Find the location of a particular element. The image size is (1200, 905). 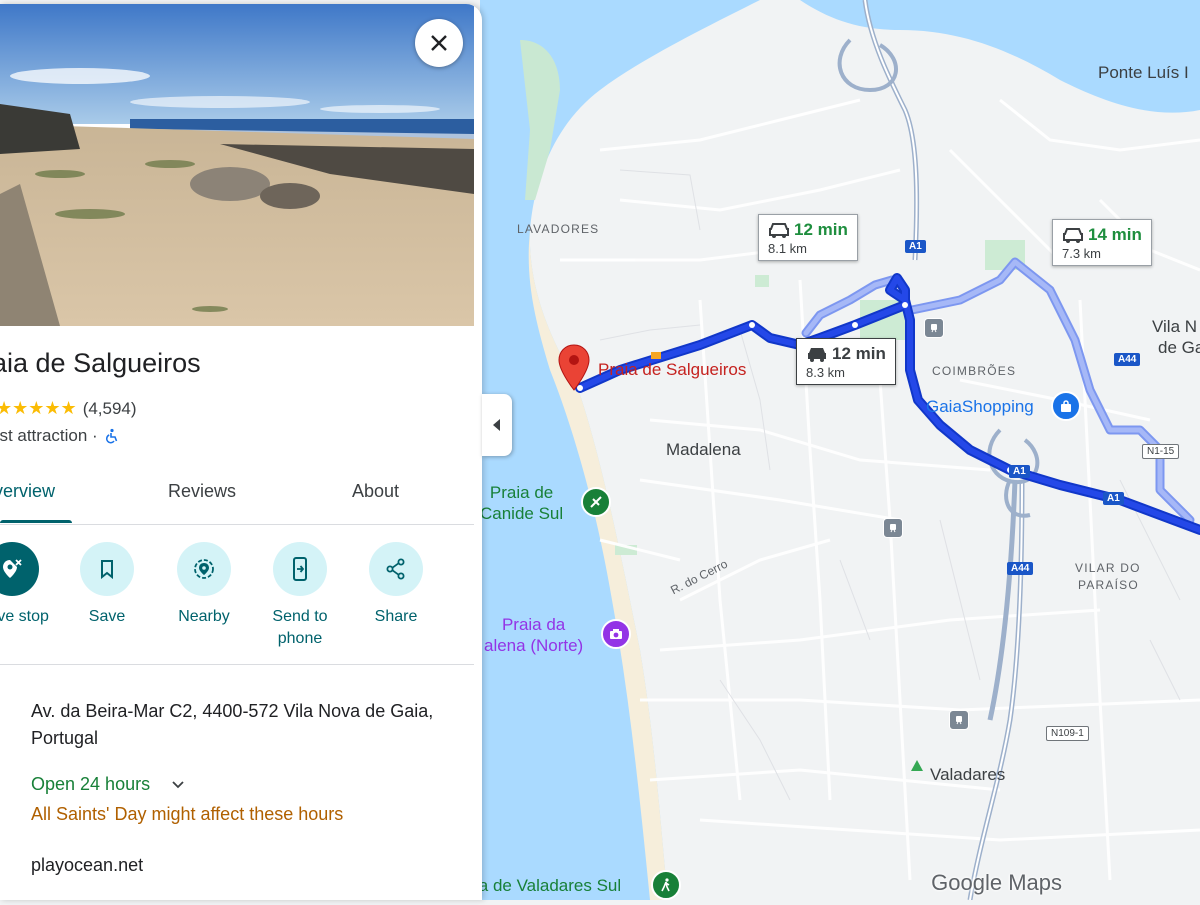

place-photo is located at coordinates (237, 165).